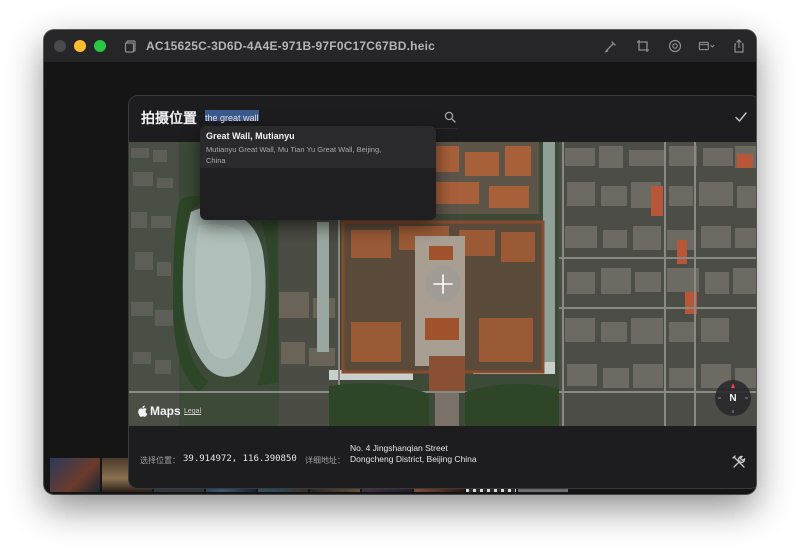 Image resolution: width=800 pixels, height=553 pixels. I want to click on share-icon, so click(739, 46).